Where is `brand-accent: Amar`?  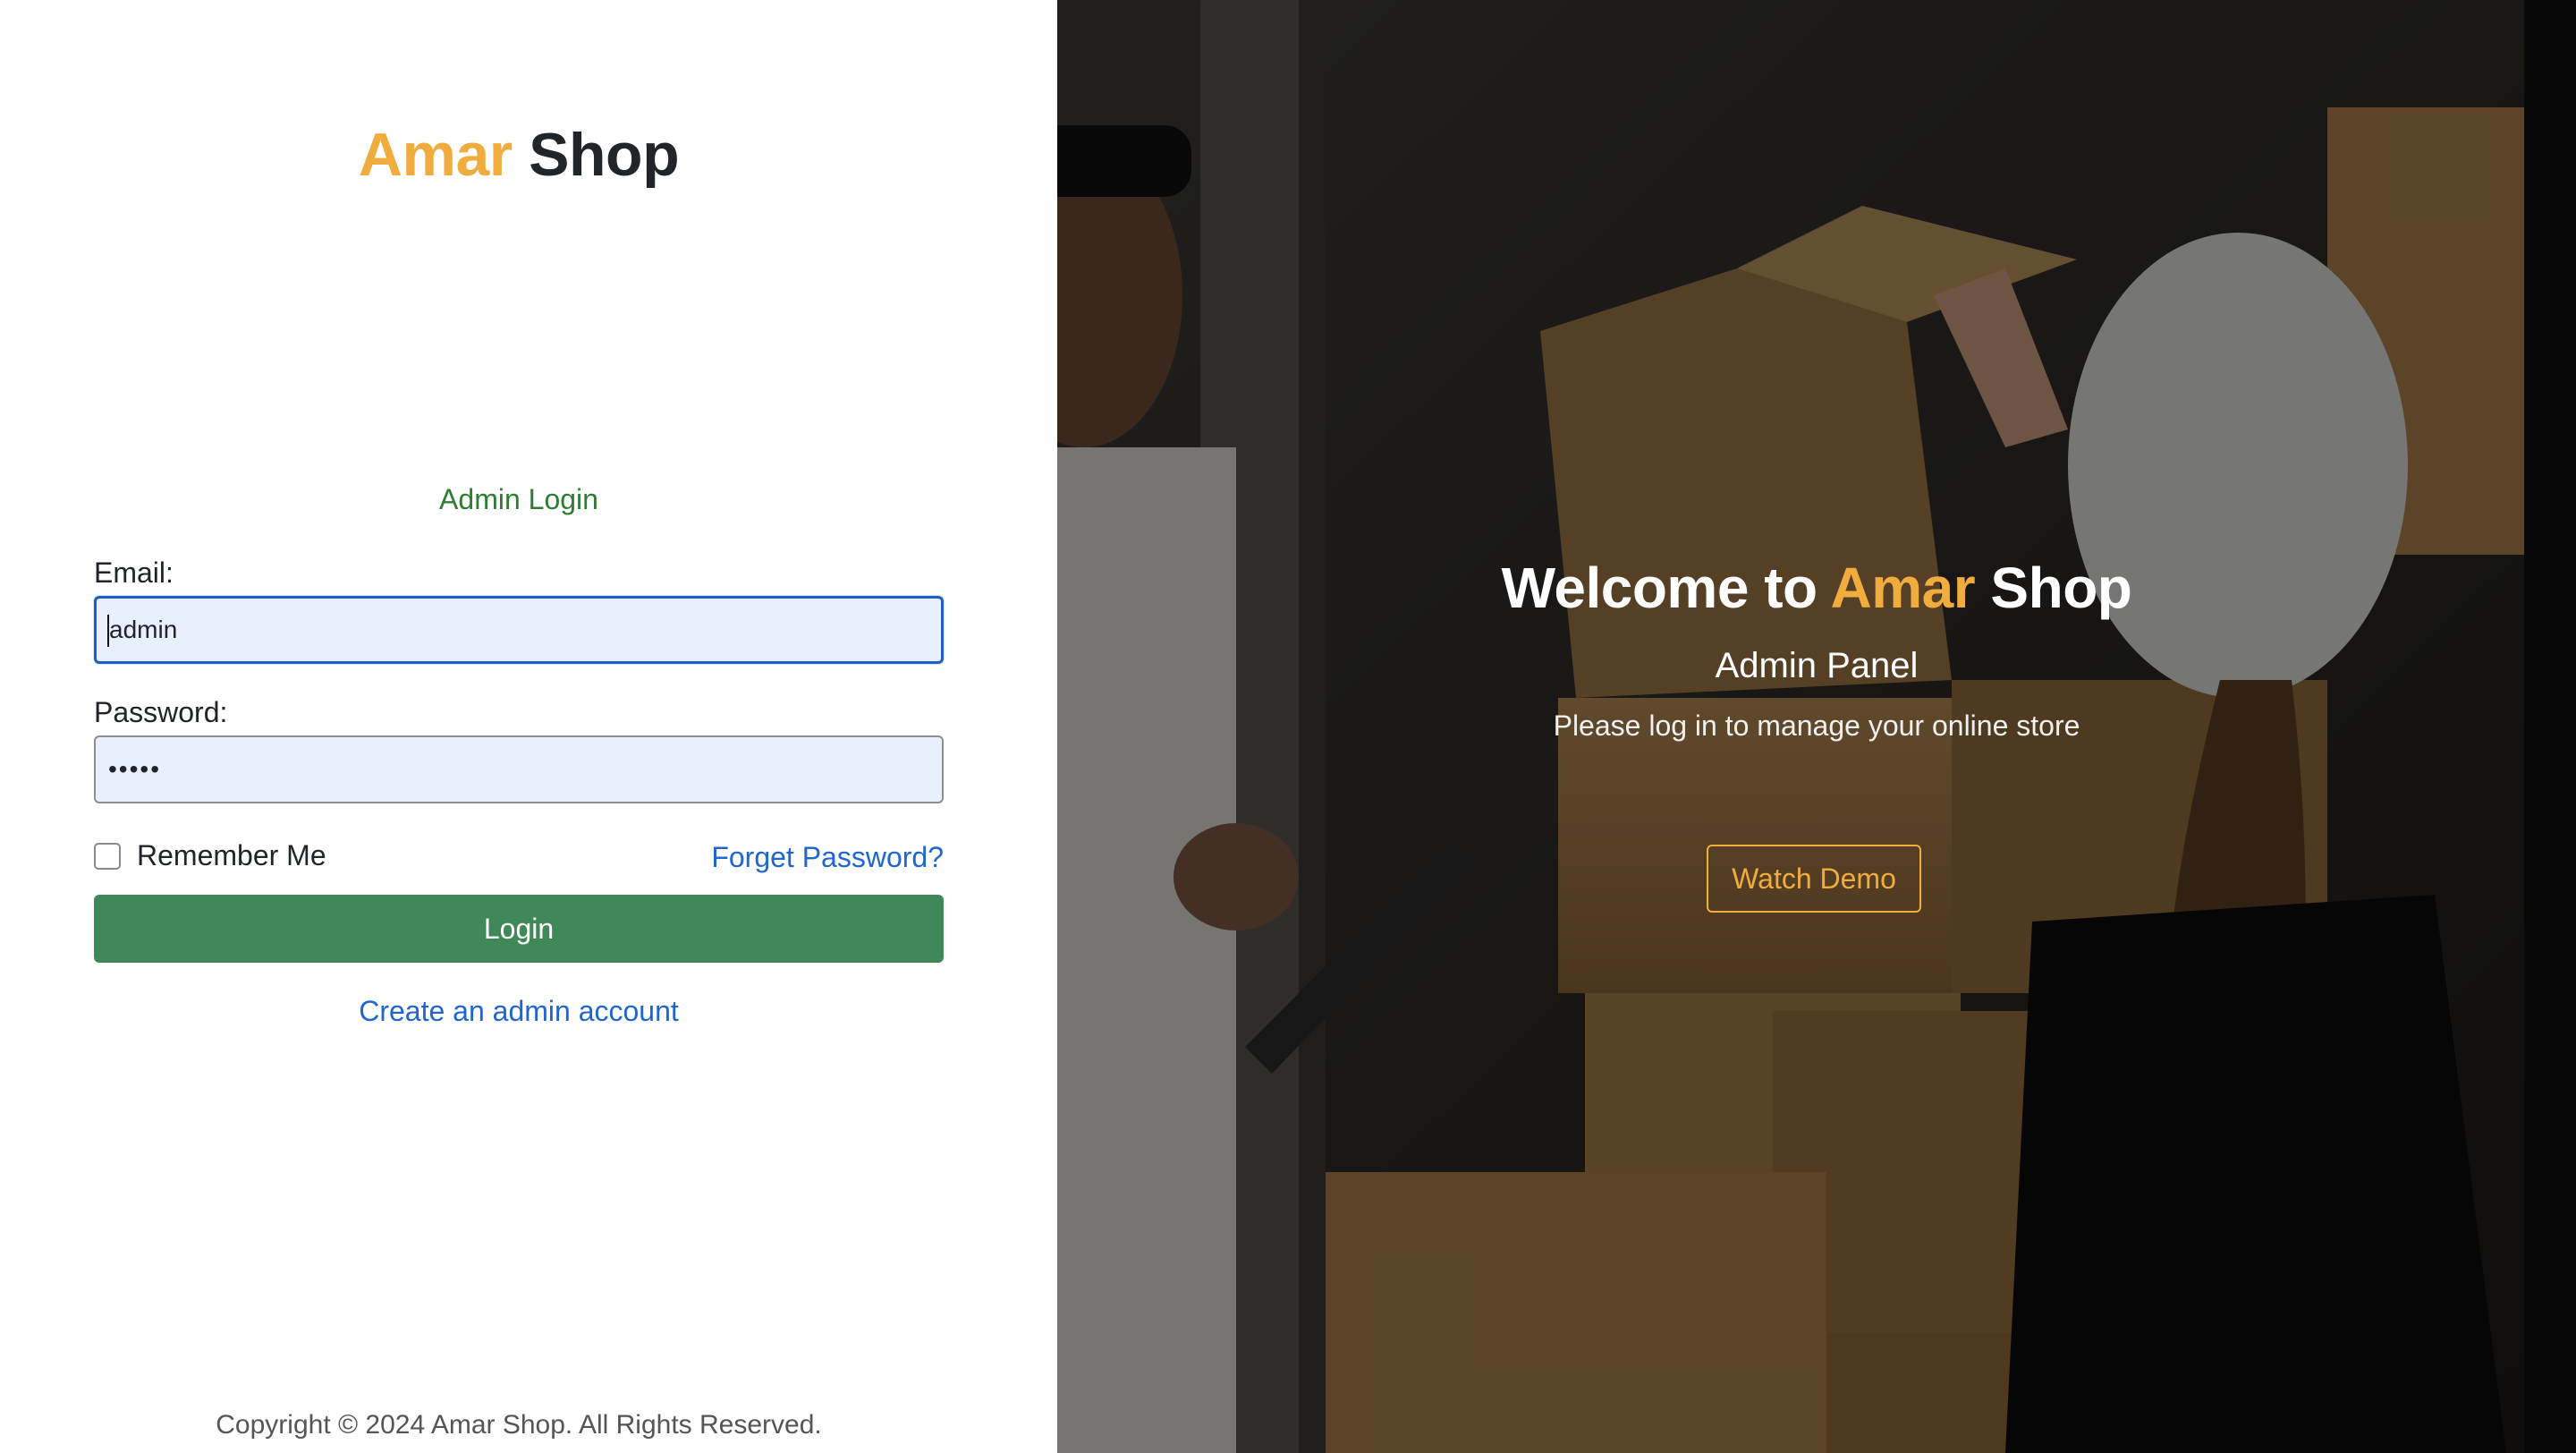 brand-accent: Amar is located at coordinates (435, 155).